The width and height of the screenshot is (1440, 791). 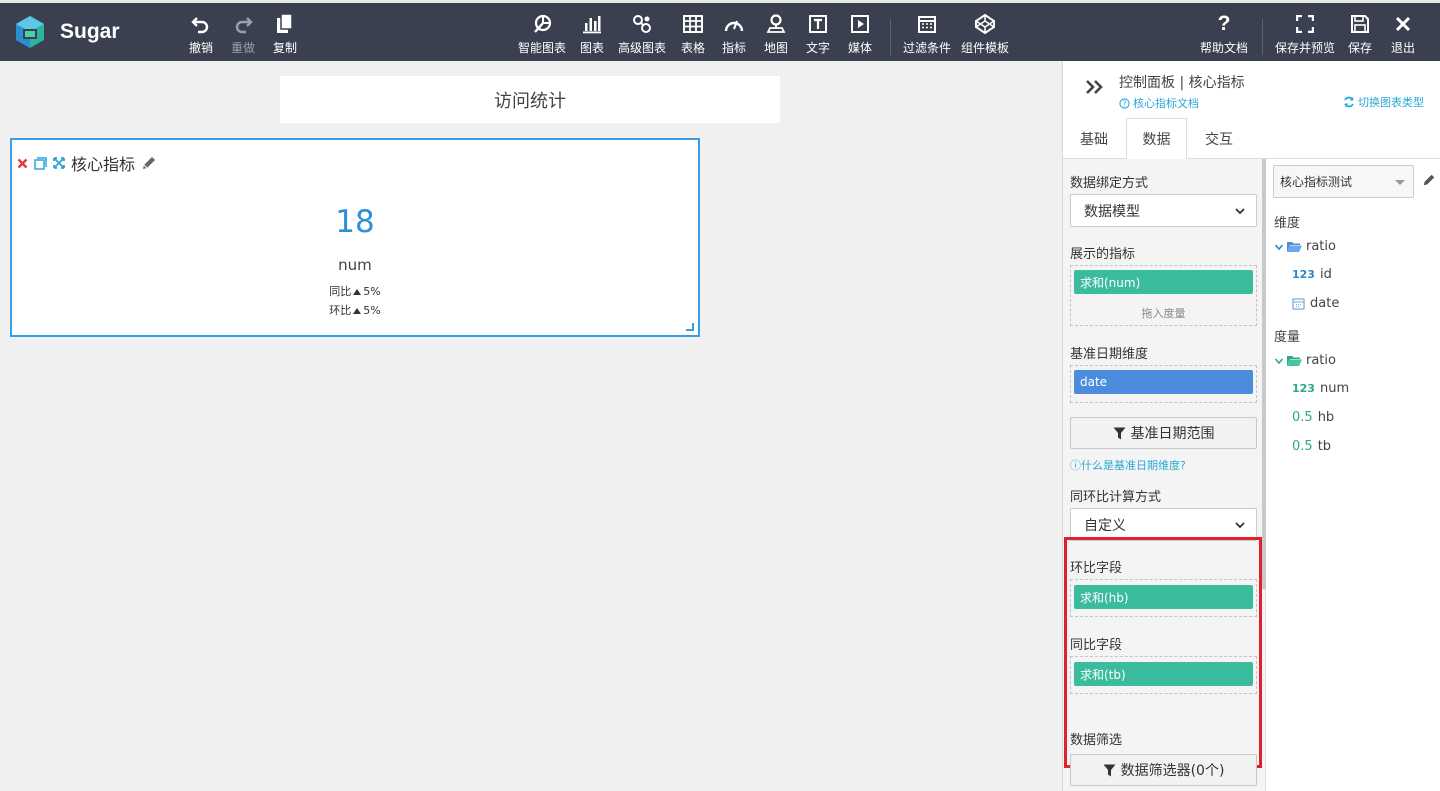 I want to click on help-button: ? 帮助文档, so click(x=1224, y=34).